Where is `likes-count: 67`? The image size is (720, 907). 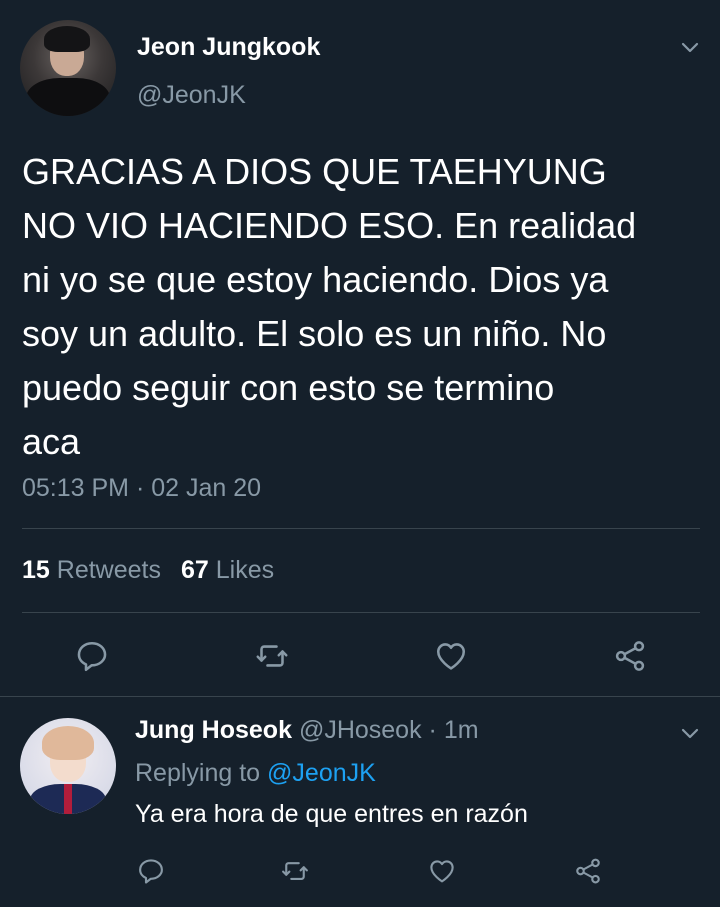 likes-count: 67 is located at coordinates (194, 570).